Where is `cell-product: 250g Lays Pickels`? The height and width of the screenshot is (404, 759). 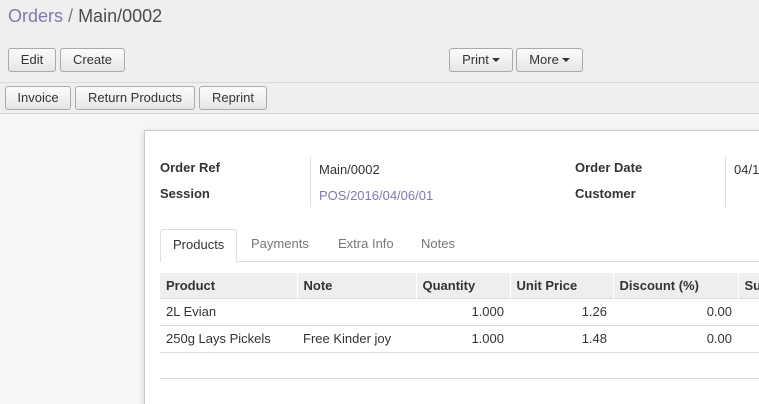
cell-product: 250g Lays Pickels is located at coordinates (228, 338).